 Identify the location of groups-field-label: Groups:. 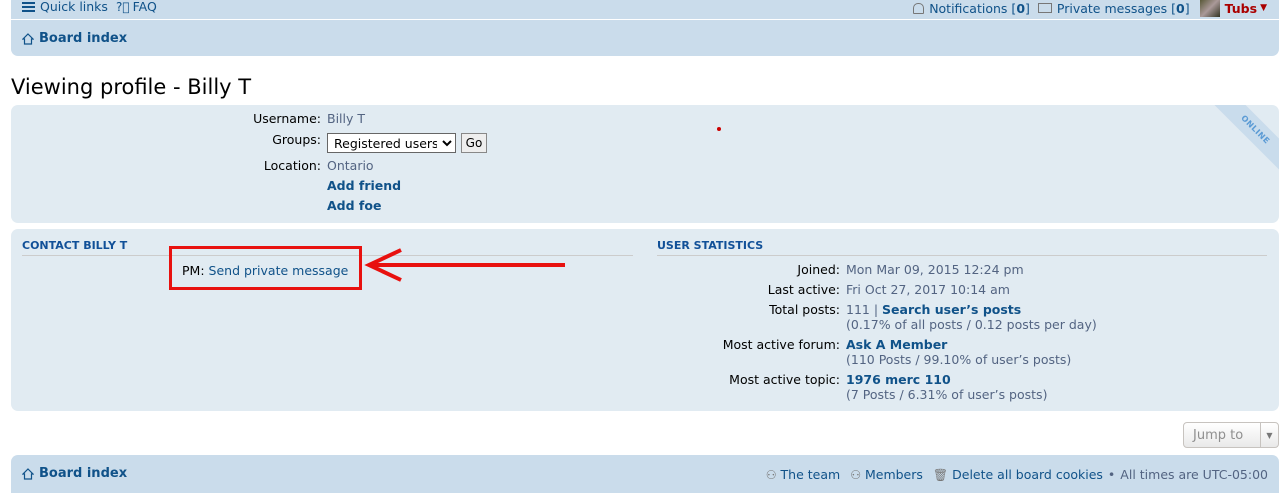
(296, 139).